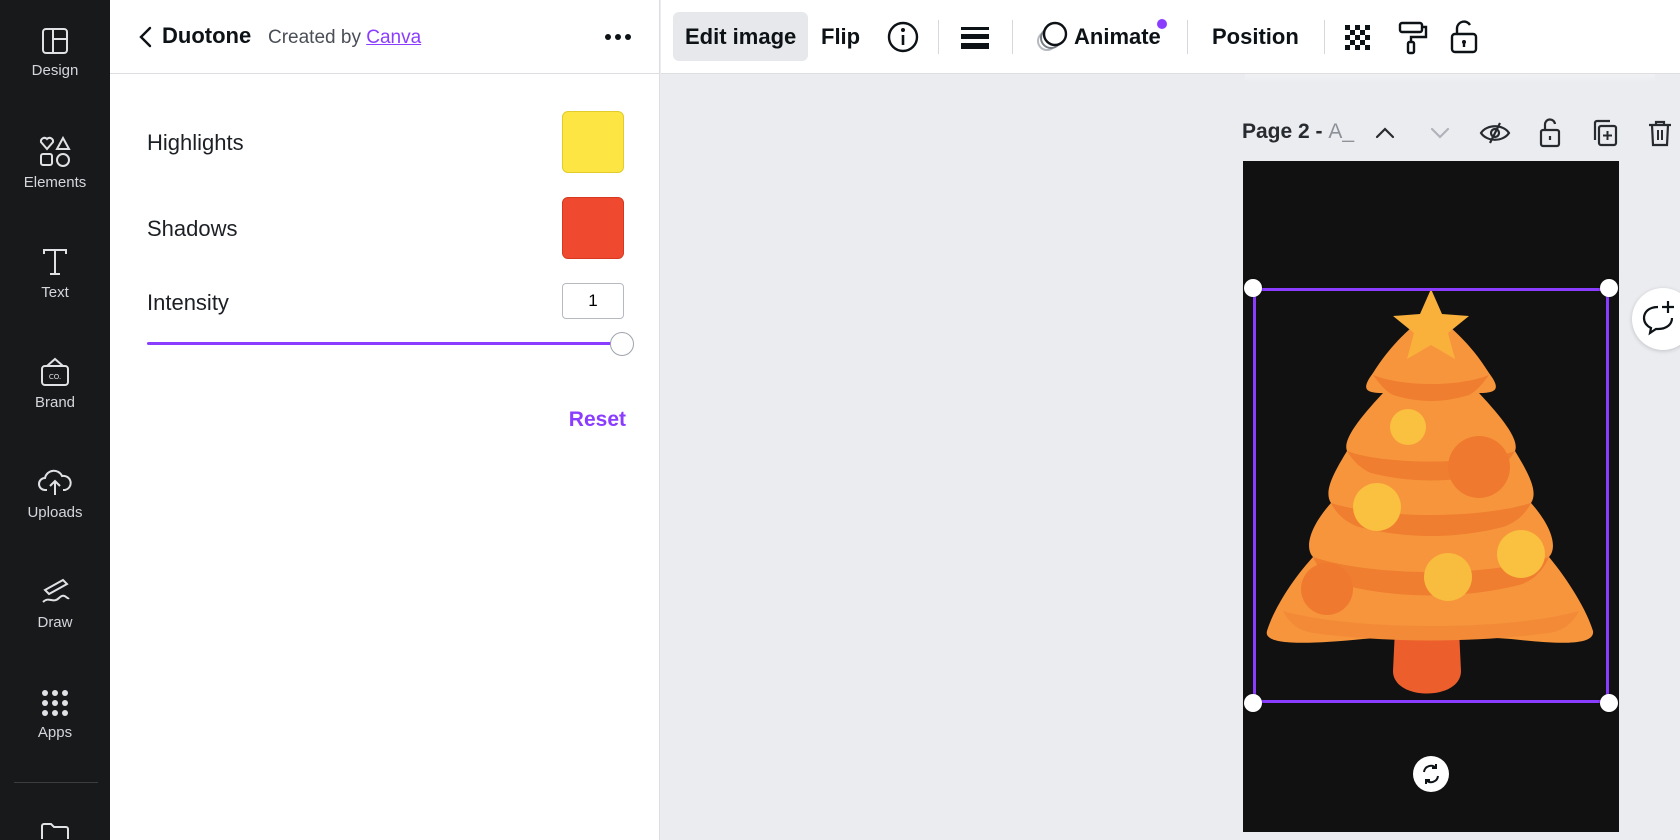 This screenshot has width=1680, height=840. I want to click on intensity-slider-track, so click(385, 343).